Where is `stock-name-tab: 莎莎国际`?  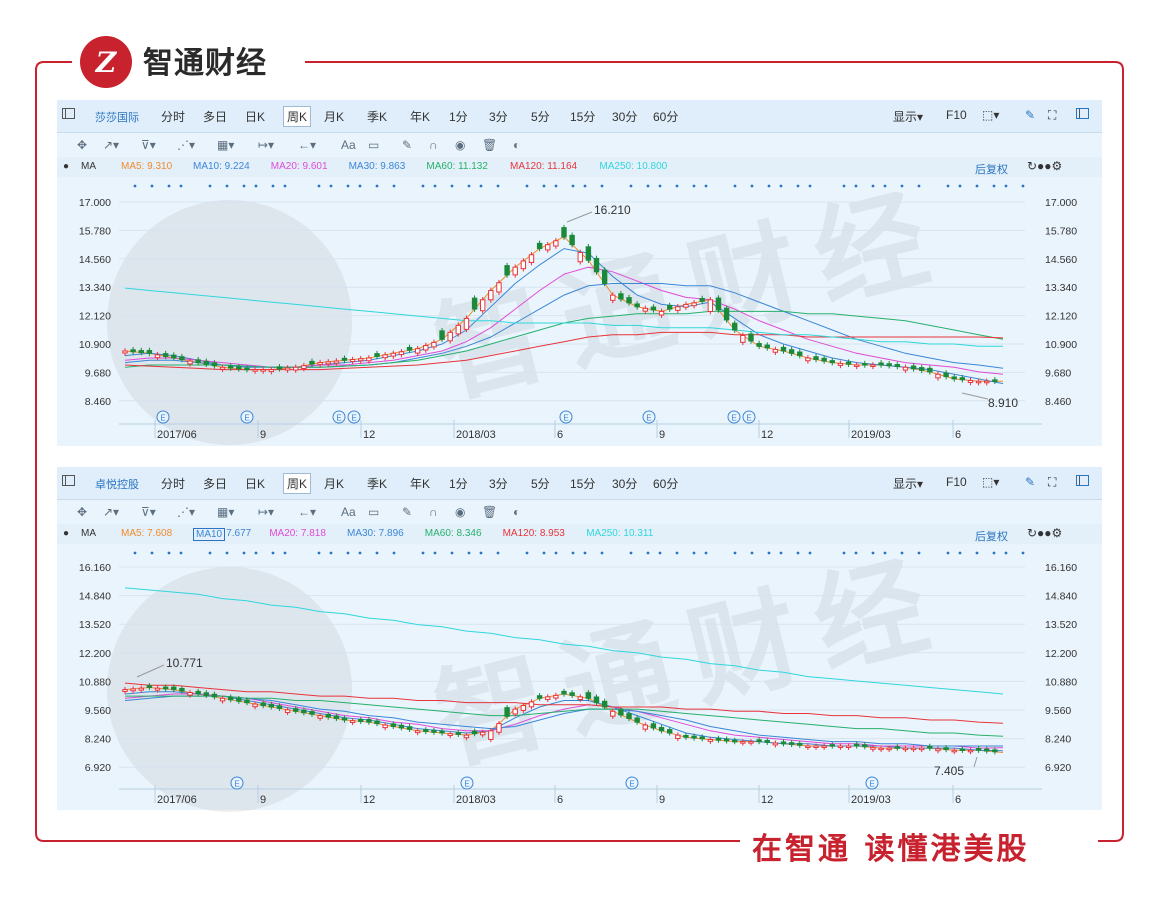
stock-name-tab: 莎莎国际 is located at coordinates (117, 117).